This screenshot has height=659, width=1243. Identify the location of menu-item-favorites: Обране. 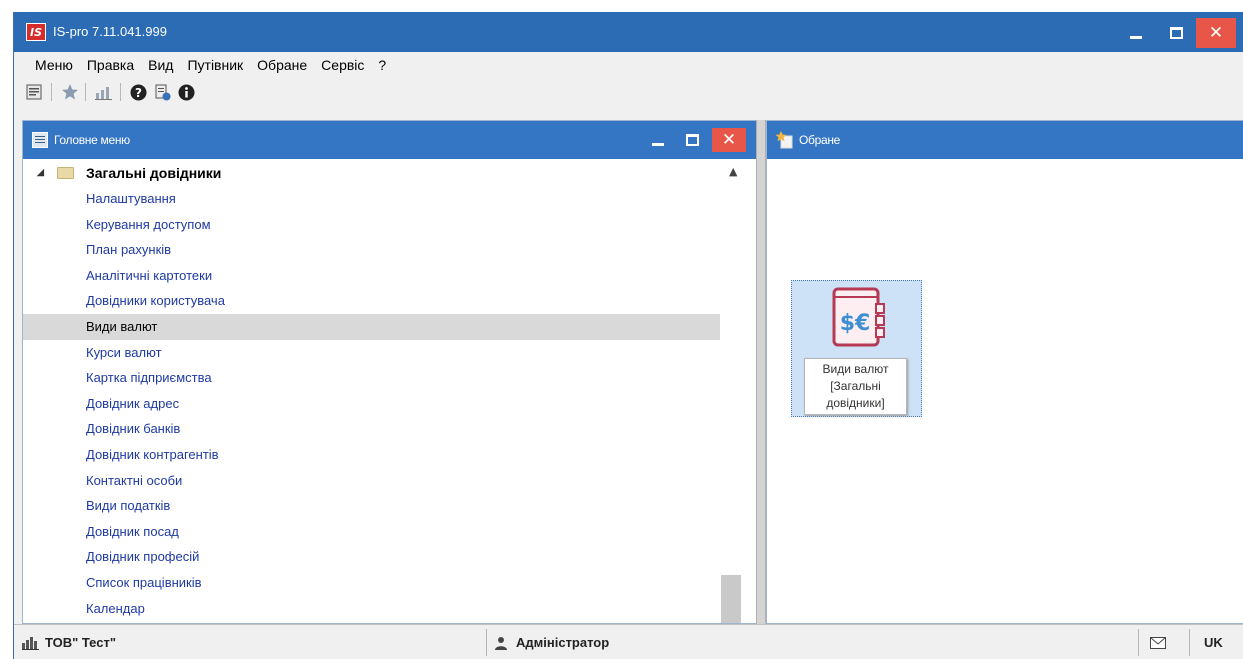
(282, 65).